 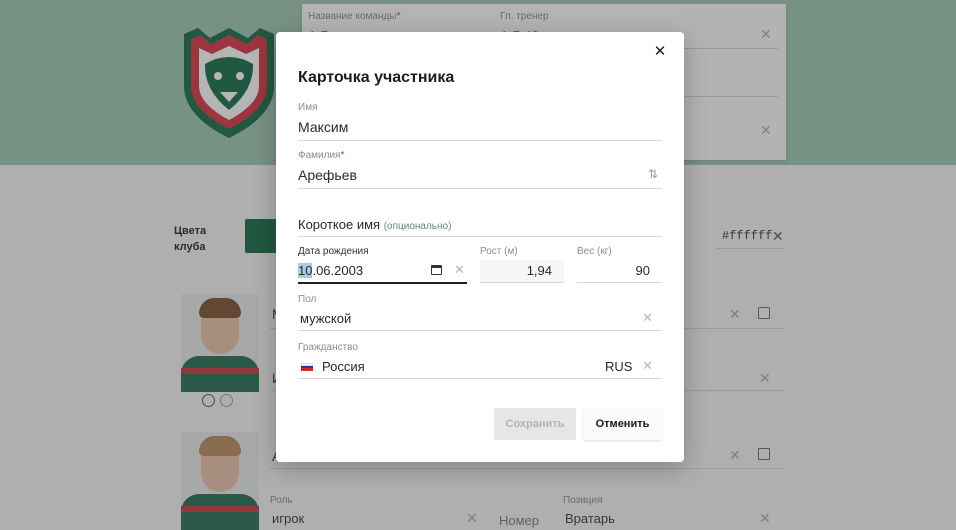 What do you see at coordinates (325, 318) in the screenshot?
I see `gender-value: мужской` at bounding box center [325, 318].